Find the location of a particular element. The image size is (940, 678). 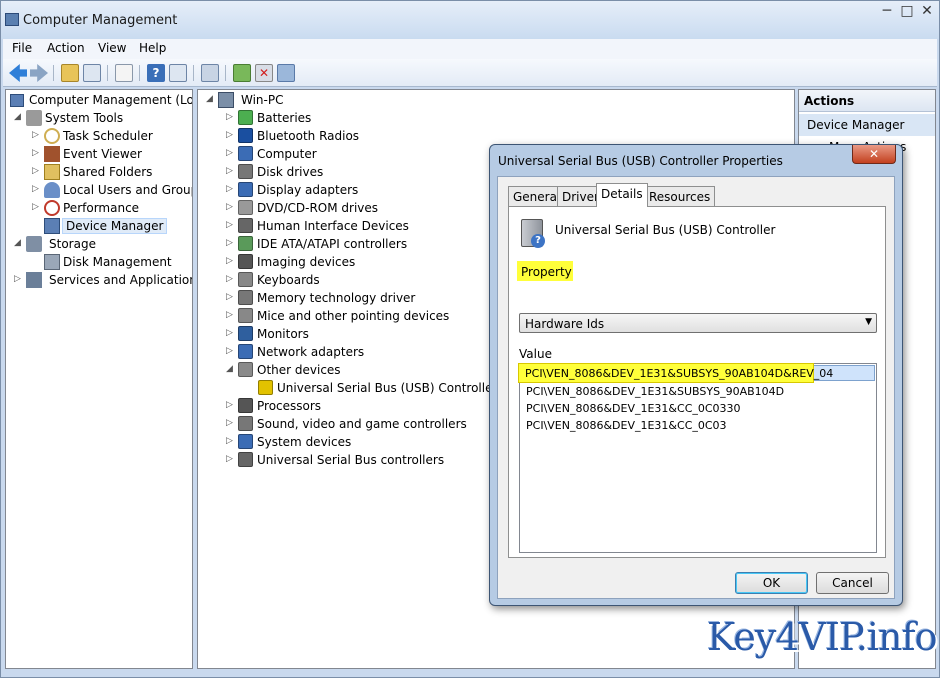

unknown-device-icon: ? is located at coordinates (538, 241).